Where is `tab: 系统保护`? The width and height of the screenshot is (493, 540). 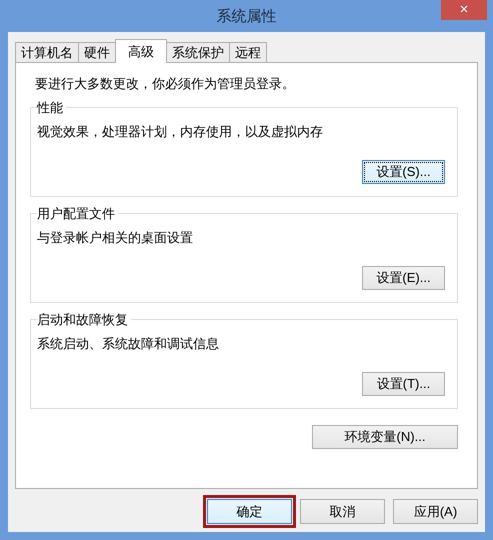 tab: 系统保护 is located at coordinates (198, 52).